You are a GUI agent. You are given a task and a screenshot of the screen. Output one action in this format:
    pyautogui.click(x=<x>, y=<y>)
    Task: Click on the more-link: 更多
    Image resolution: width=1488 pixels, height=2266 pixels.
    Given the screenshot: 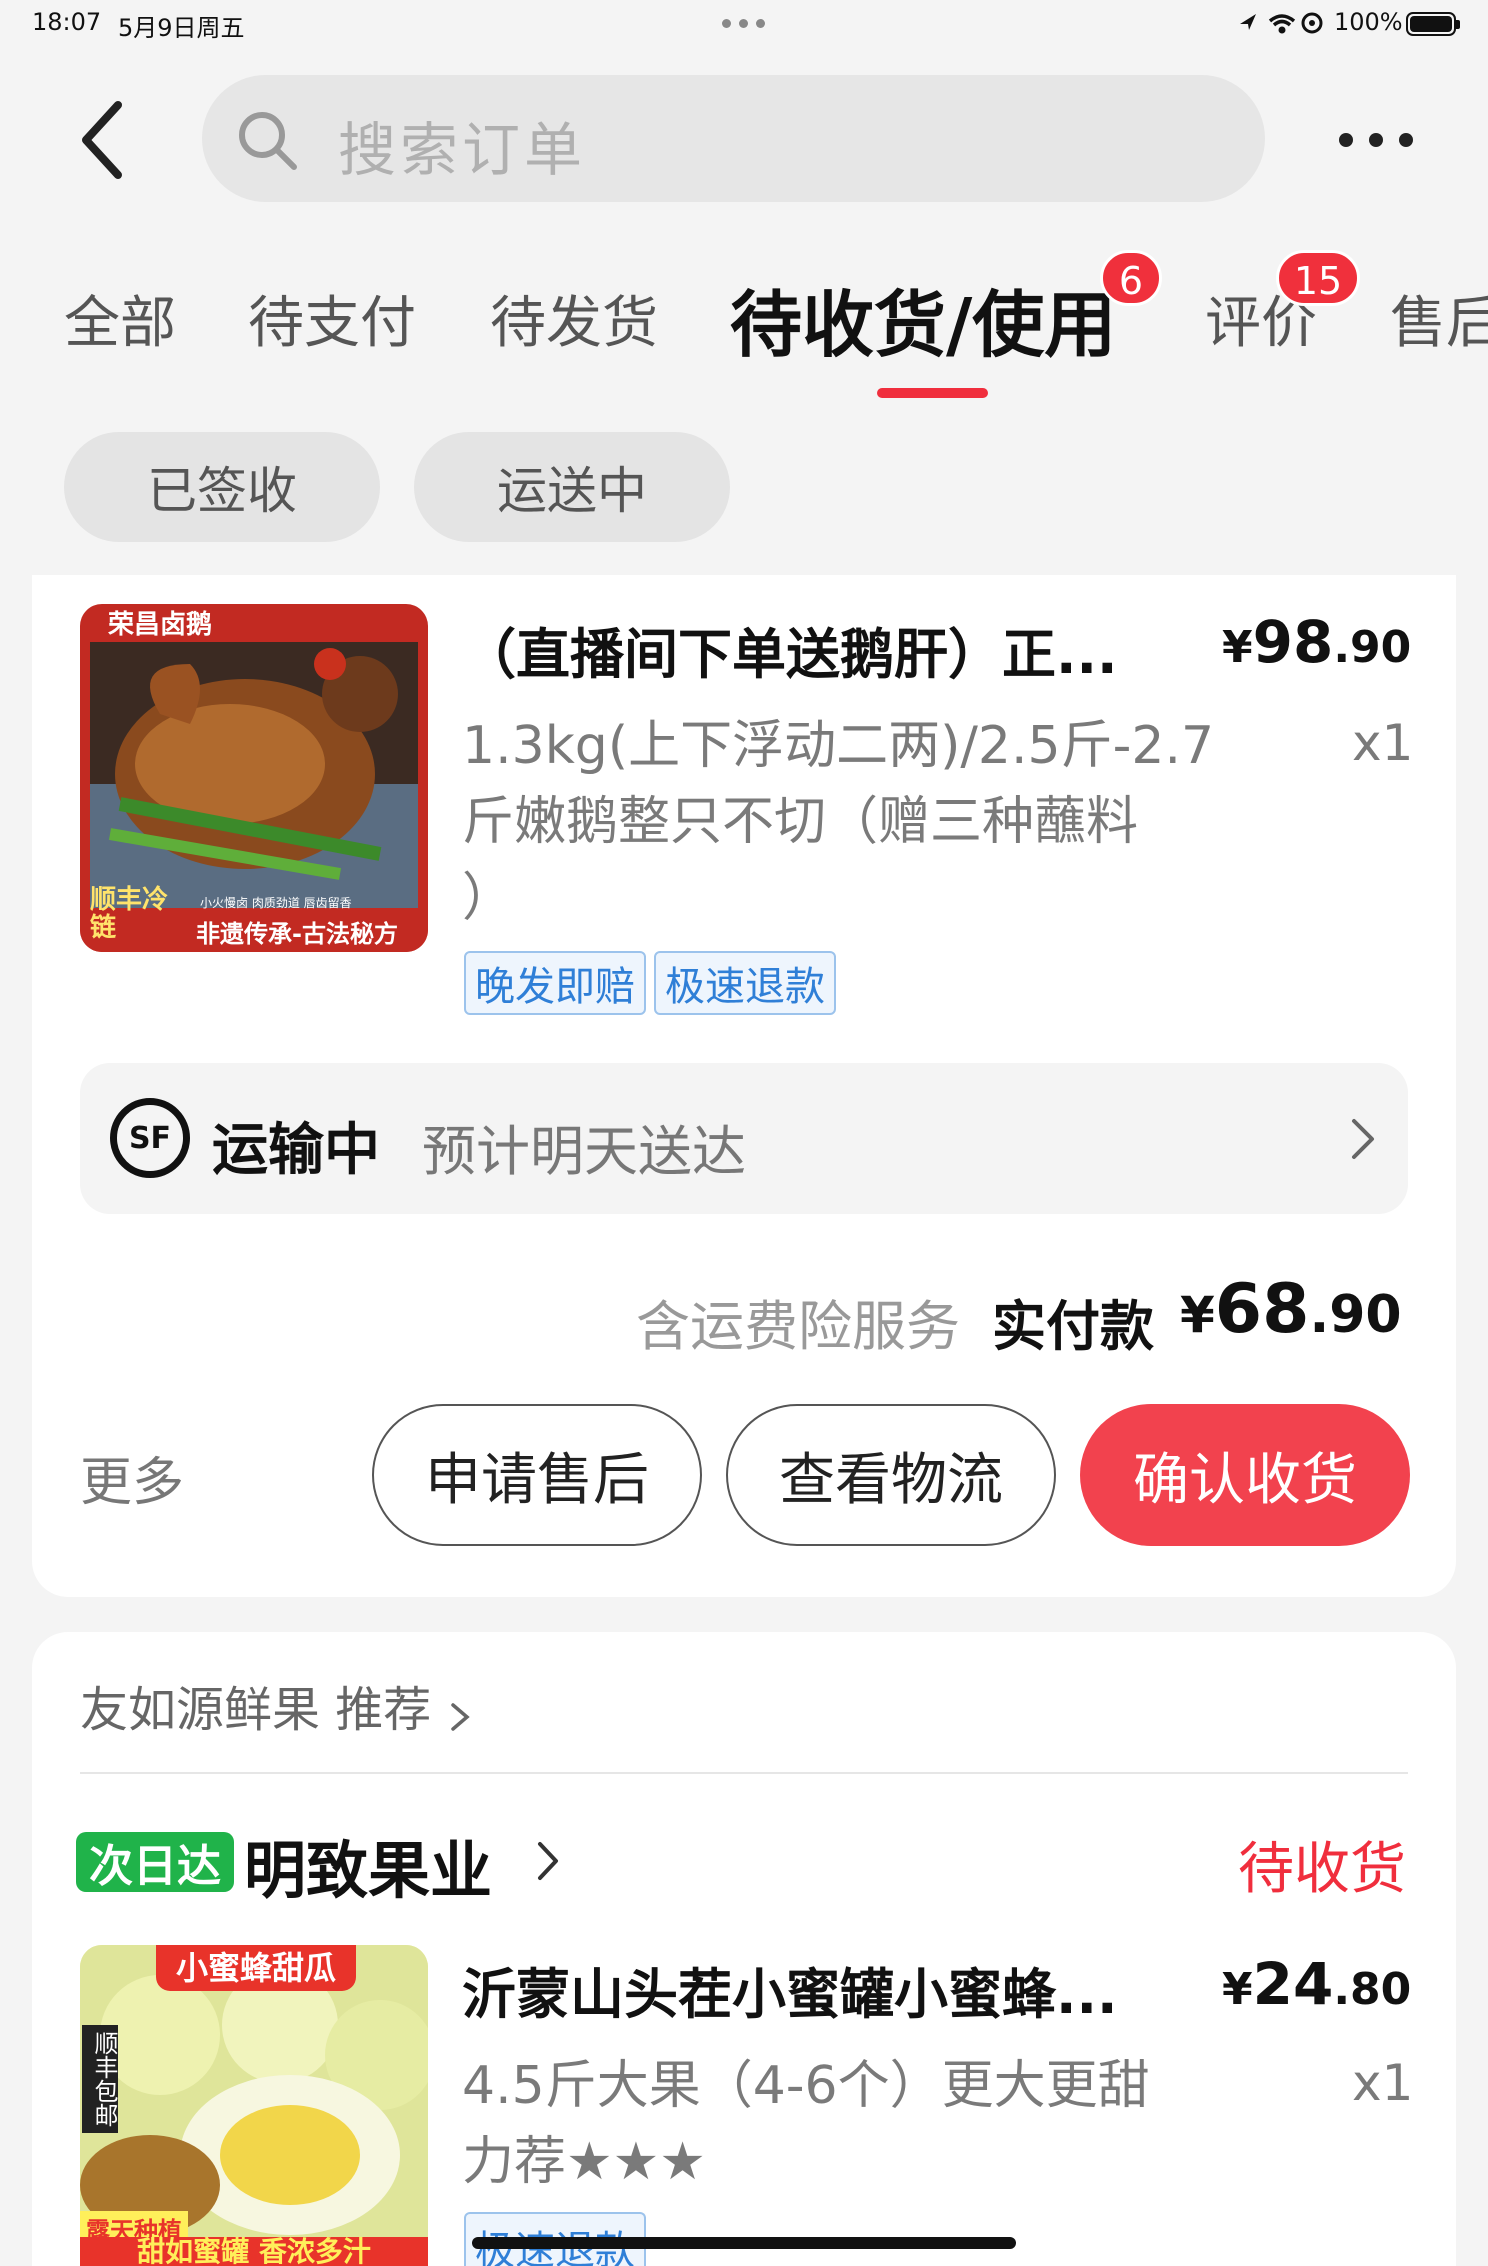 What is the action you would take?
    pyautogui.click(x=132, y=1477)
    